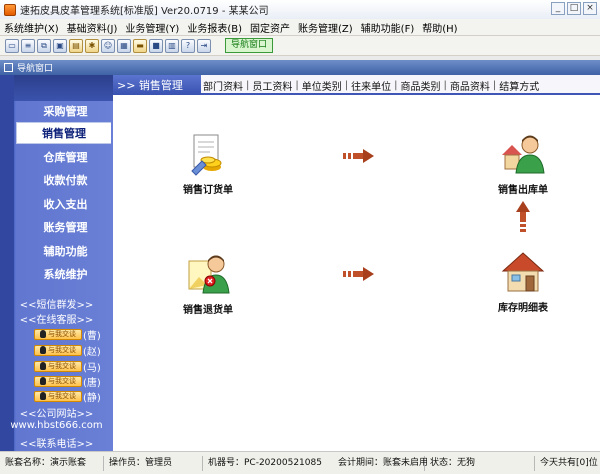 The width and height of the screenshot is (600, 474). What do you see at coordinates (12, 45) in the screenshot?
I see `new-icon: ▭` at bounding box center [12, 45].